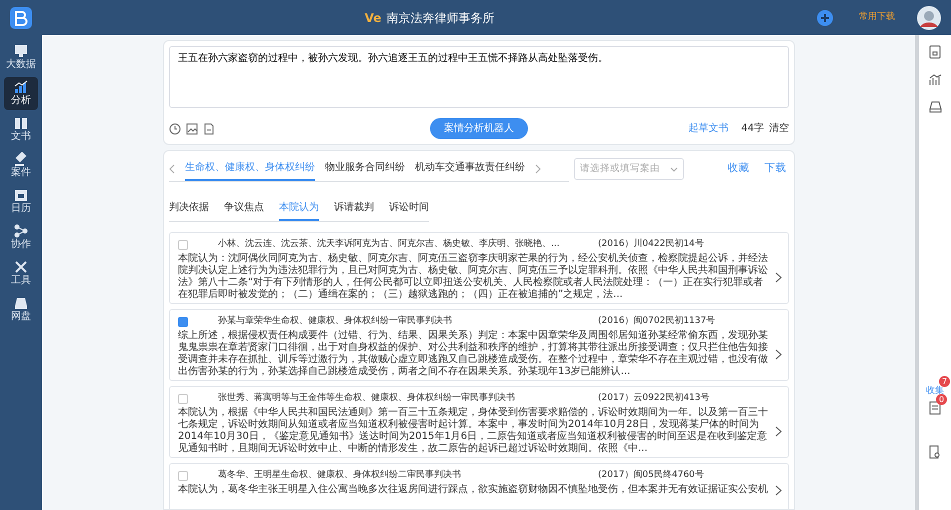 This screenshot has height=510, width=951. What do you see at coordinates (479, 77) in the screenshot?
I see `query-field: 王五在孙六家盗窃的过程中，被孙六发现。孙六追逐王五的过程中王五慌不择路从高处坠落受伤。` at bounding box center [479, 77].